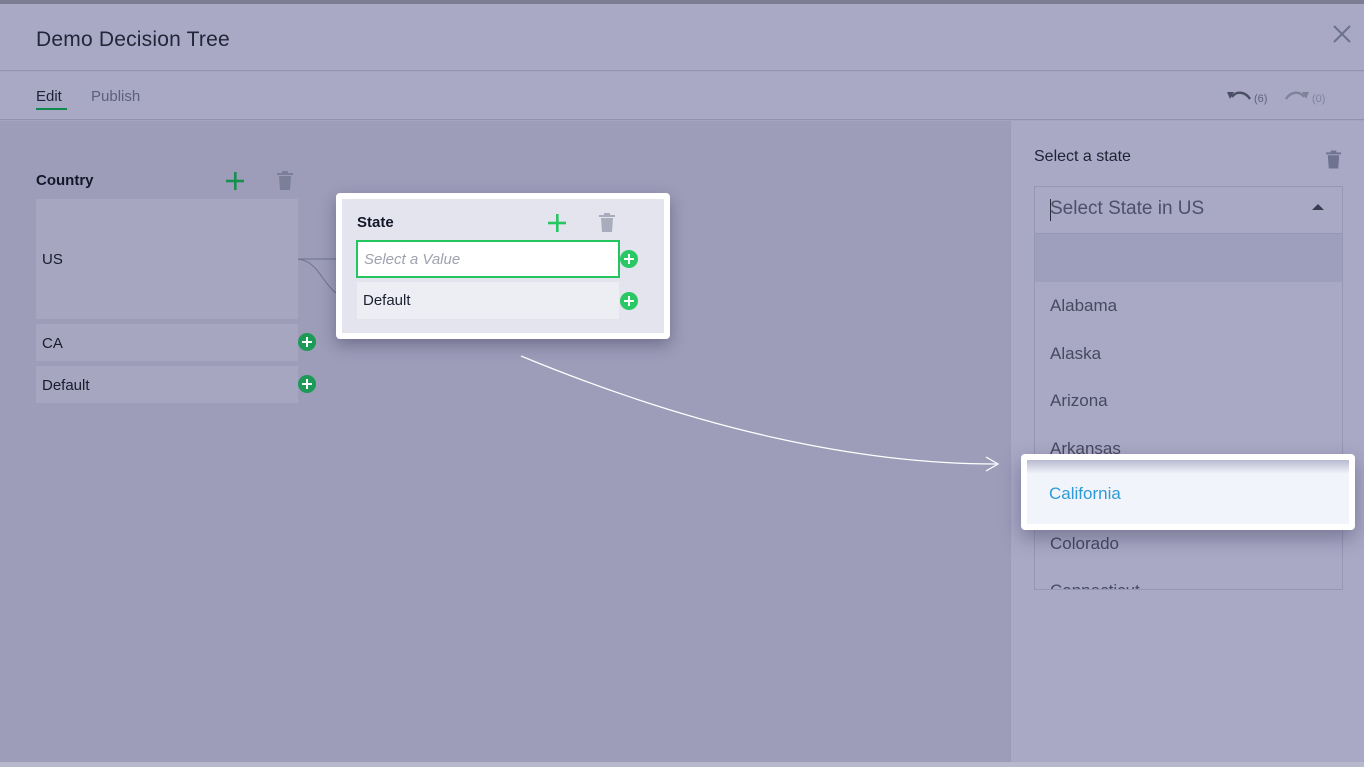  I want to click on side-panel-label: Select a state, so click(1082, 156).